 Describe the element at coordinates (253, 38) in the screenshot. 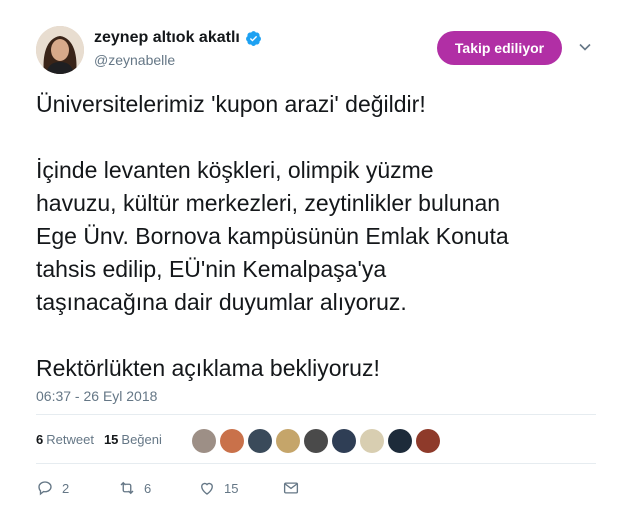

I see `verified-badge-icon` at that location.